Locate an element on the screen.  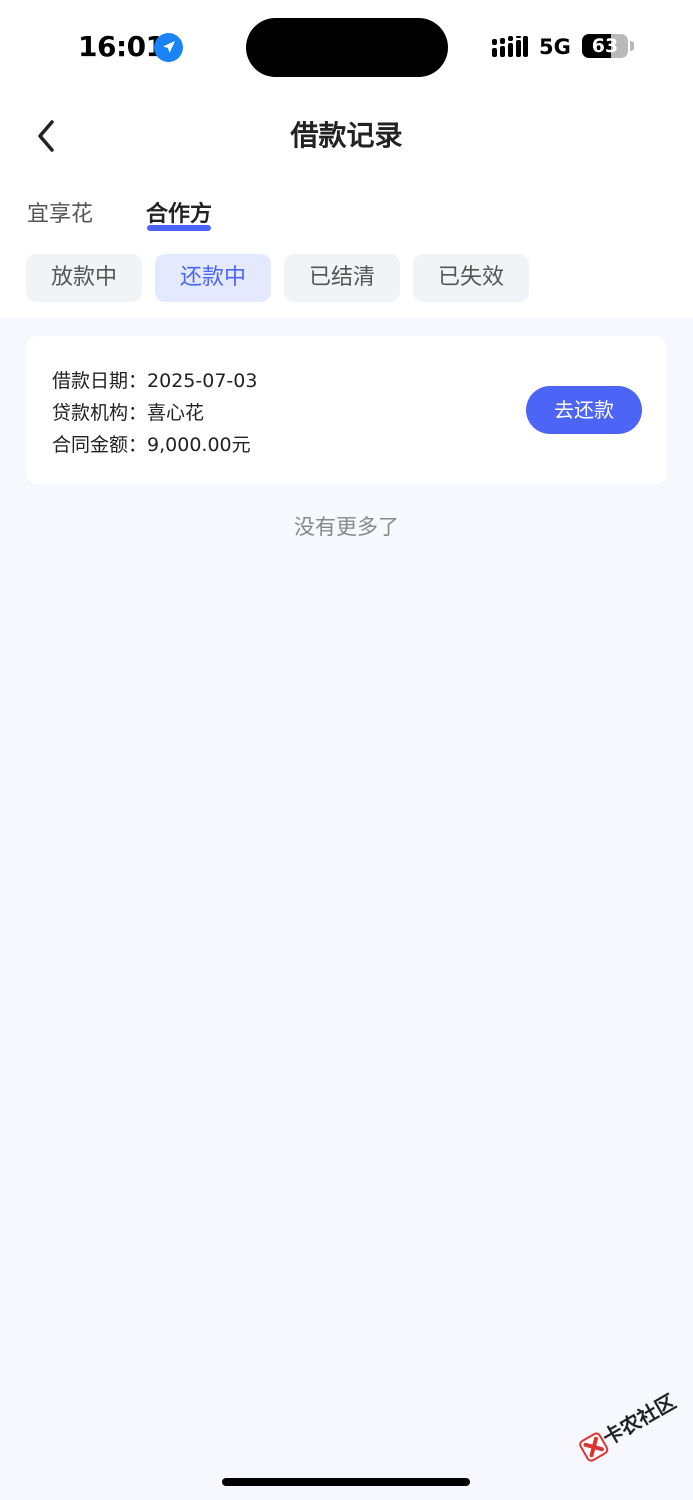
battery-icon: 63 is located at coordinates (605, 46).